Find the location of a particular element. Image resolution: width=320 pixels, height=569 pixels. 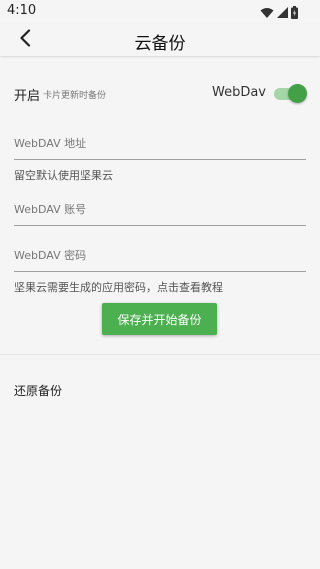

toolbar: 云备份 is located at coordinates (160, 40).